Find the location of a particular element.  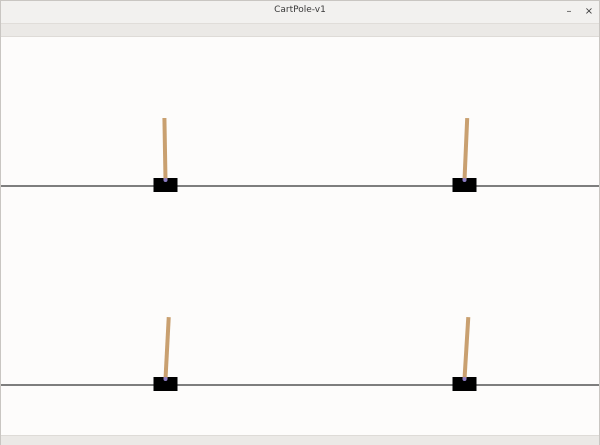

window-title: CartPole-v1 is located at coordinates (300, 10).